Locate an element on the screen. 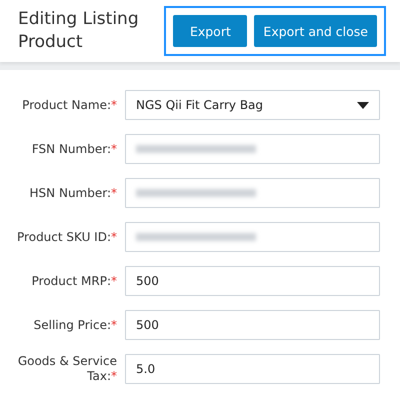  input-field: 5.0 is located at coordinates (252, 369).